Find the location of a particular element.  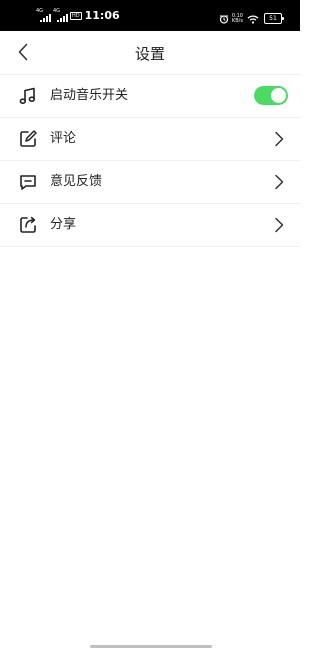

network-speed: 0.10 KB/s is located at coordinates (237, 18).